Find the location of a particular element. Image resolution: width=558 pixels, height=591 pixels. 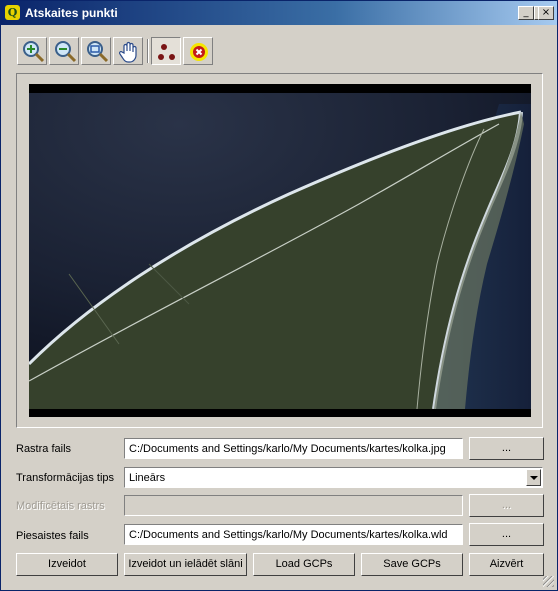

modified-raster-label: Modificētais rastrs is located at coordinates (60, 506).